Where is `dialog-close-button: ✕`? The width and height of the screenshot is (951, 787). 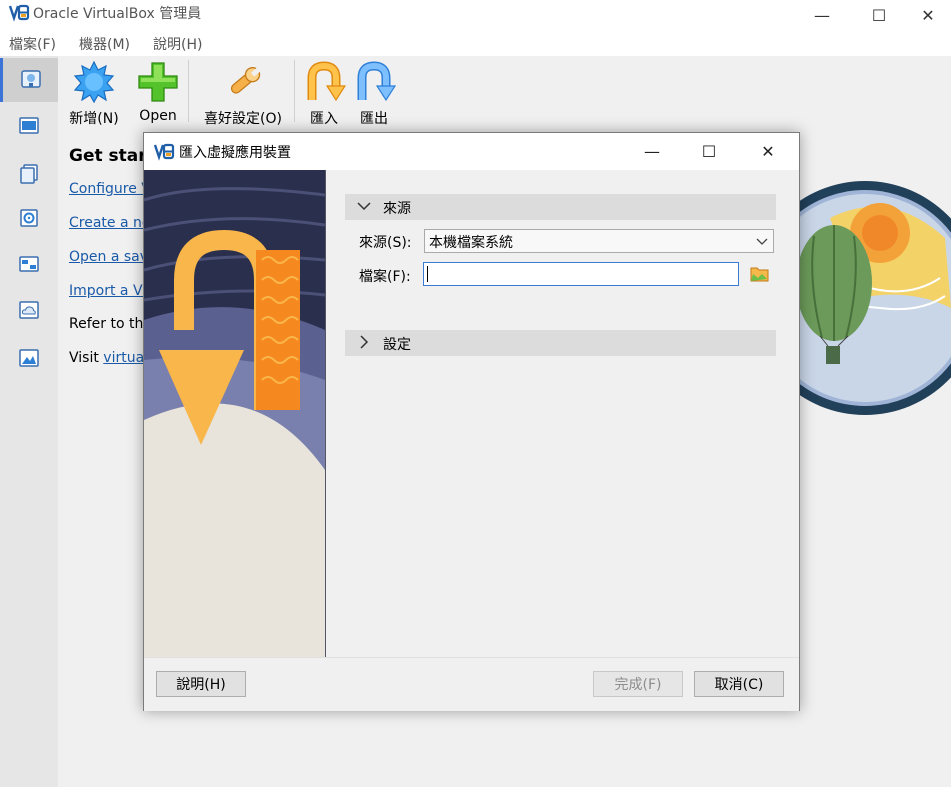 dialog-close-button: ✕ is located at coordinates (768, 151).